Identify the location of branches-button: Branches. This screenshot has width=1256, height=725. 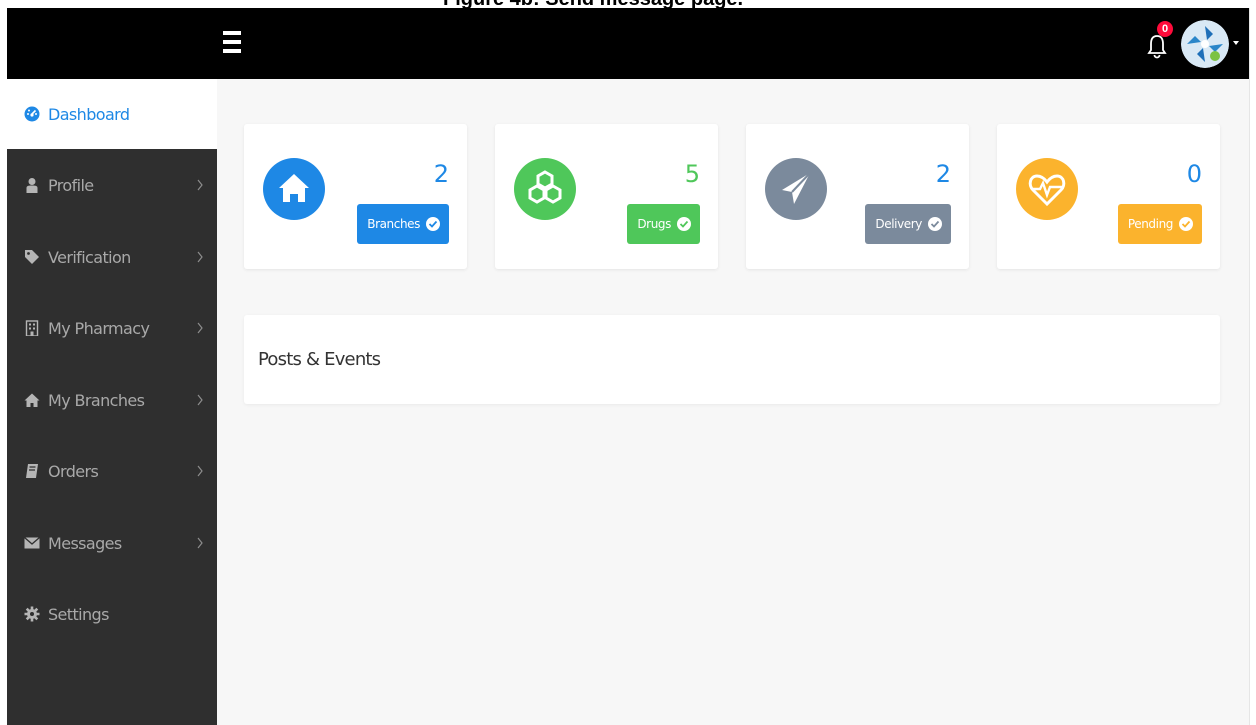
(403, 224).